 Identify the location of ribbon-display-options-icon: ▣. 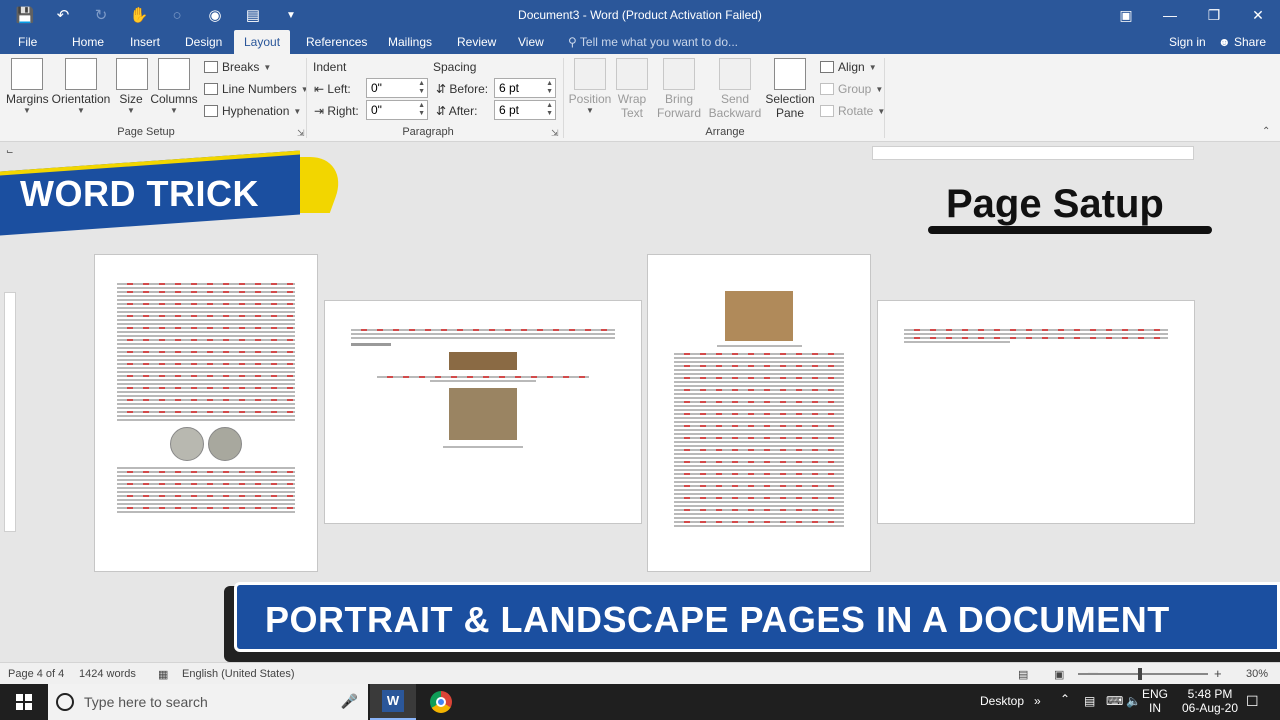
(1126, 15).